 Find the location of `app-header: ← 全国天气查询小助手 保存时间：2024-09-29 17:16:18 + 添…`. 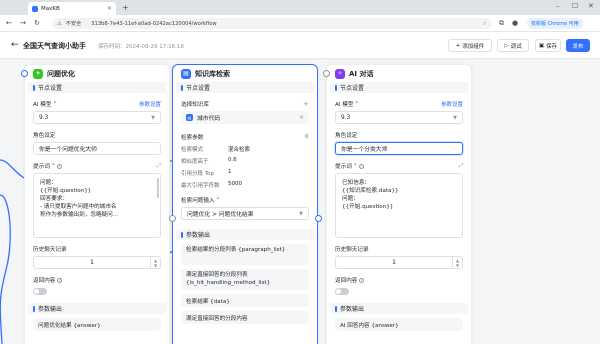

app-header: ← 全国天气查询小助手 保存时间：2024-09-29 17:16:18 + 添… is located at coordinates (300, 45).